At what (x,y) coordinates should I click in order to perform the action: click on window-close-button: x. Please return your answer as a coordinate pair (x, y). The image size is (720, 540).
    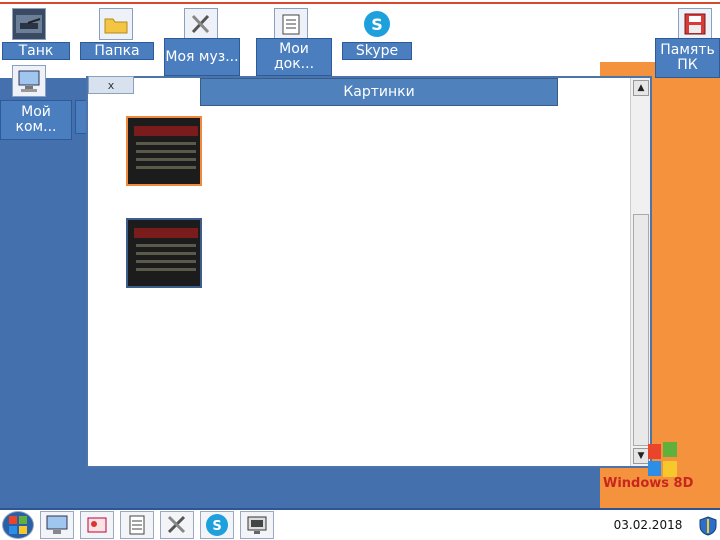
    Looking at the image, I should click on (111, 85).